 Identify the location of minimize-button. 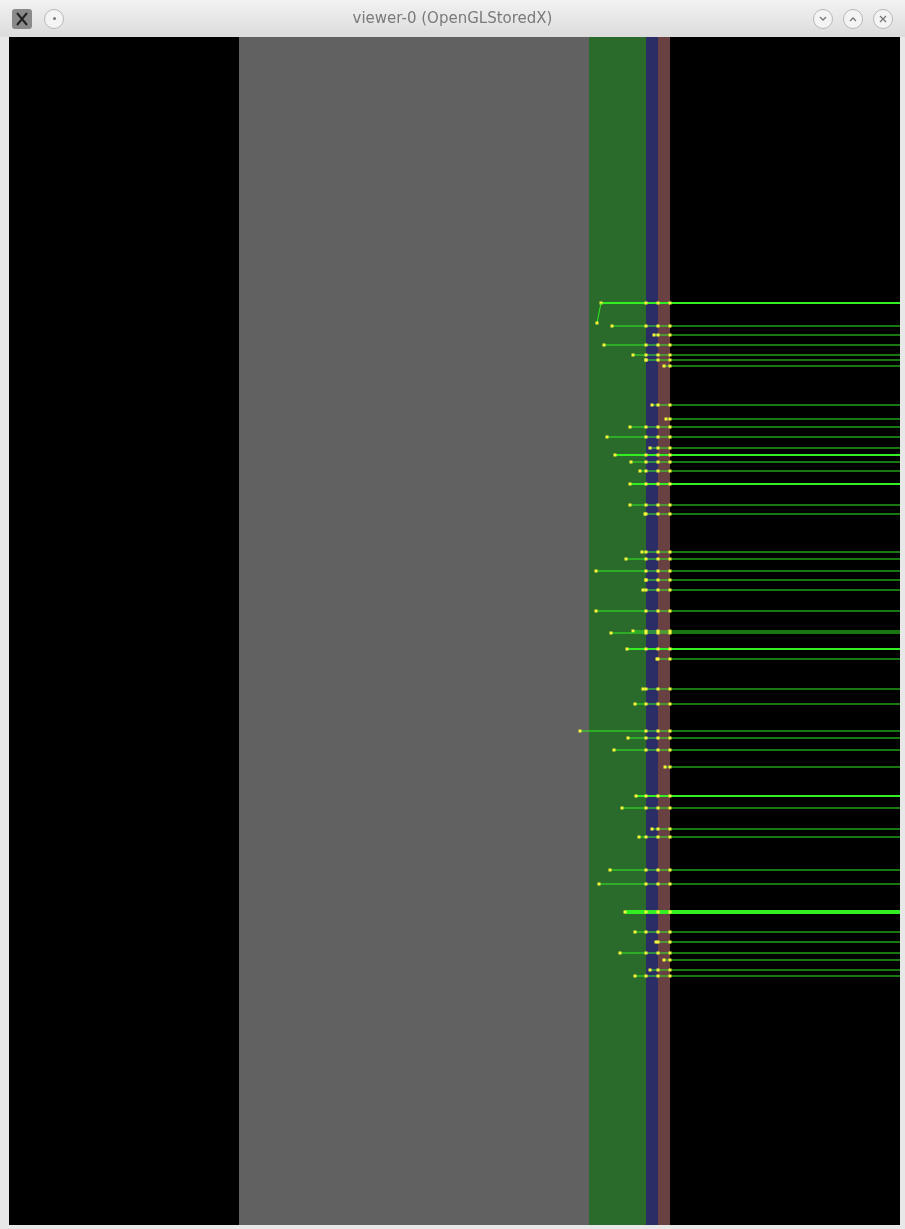
(823, 18).